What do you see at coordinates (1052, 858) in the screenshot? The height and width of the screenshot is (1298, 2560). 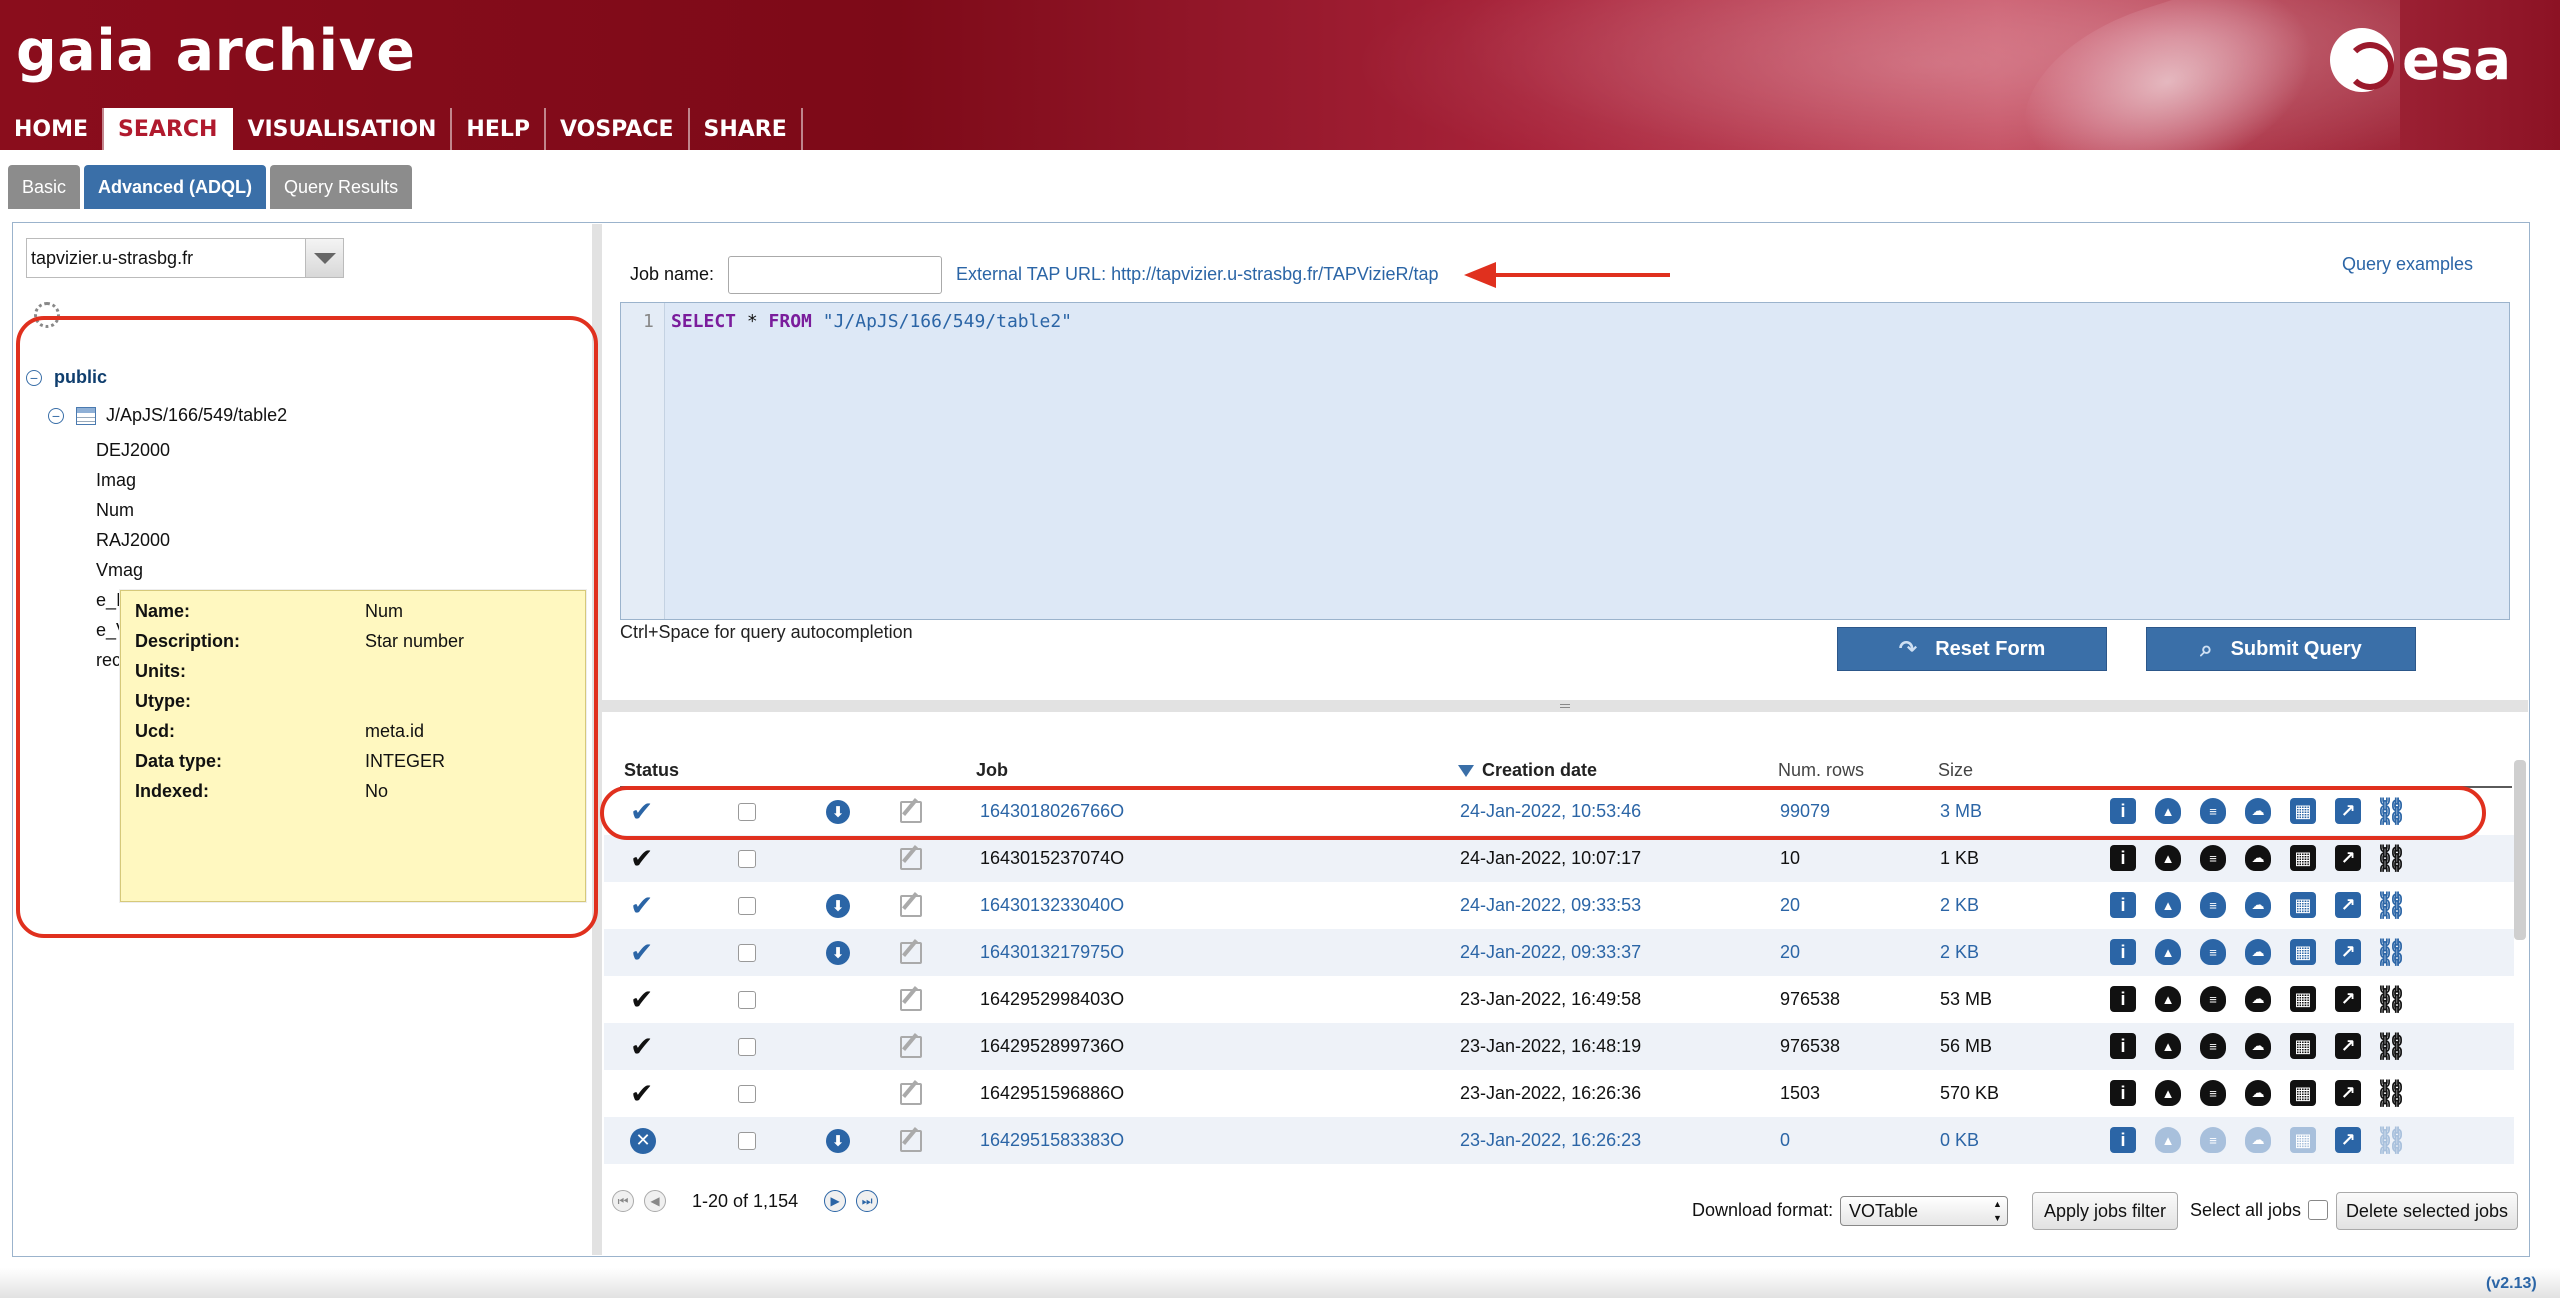 I see `job-id: 1643015237074O` at bounding box center [1052, 858].